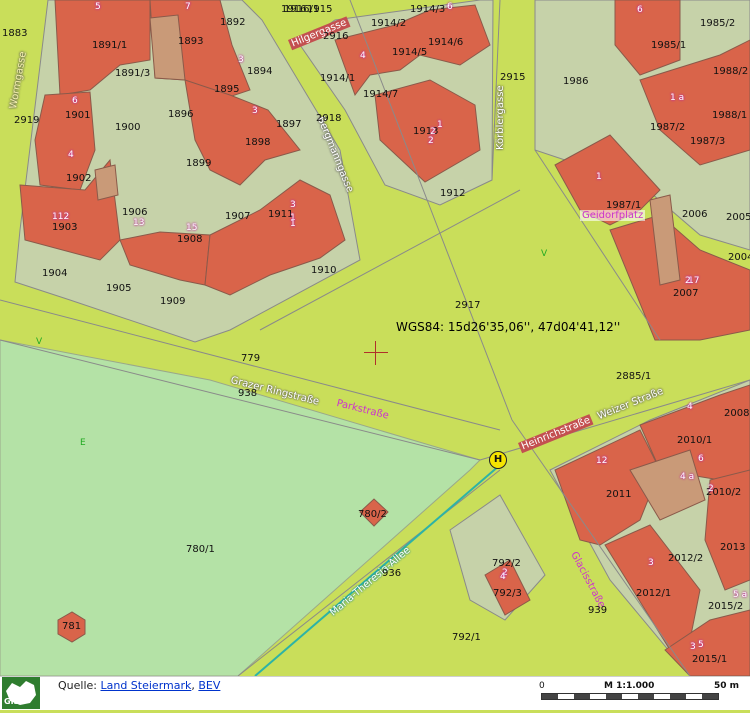 This screenshot has width=750, height=713. I want to click on gis-logo-text: GIS, so click(12, 701).